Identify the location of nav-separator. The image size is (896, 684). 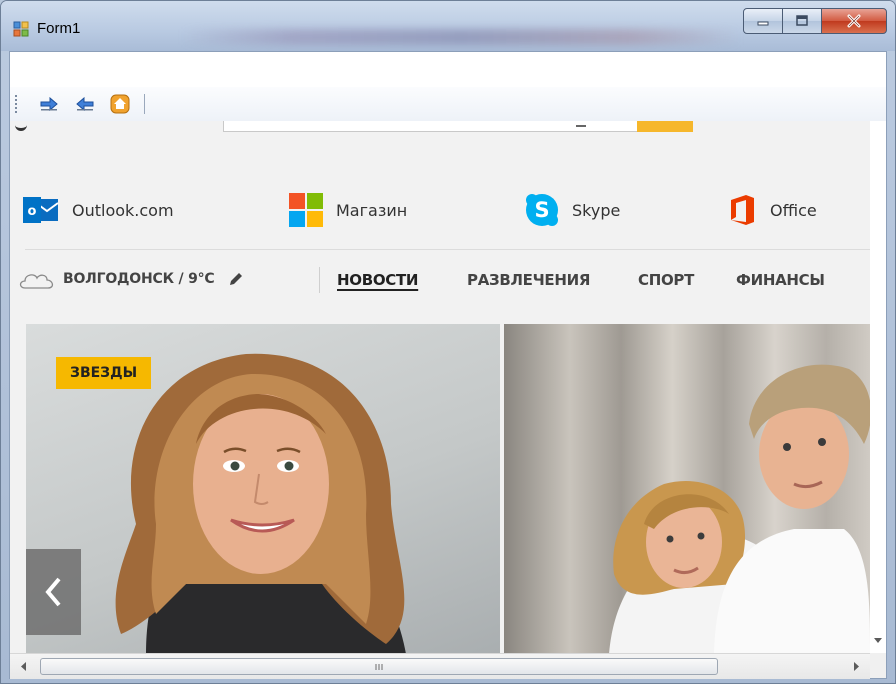
(319, 280).